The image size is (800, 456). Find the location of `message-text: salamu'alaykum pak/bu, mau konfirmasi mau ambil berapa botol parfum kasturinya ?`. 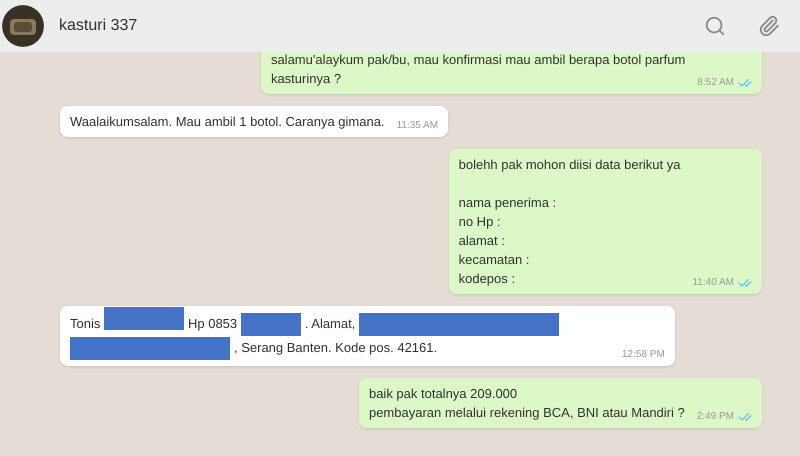

message-text: salamu'alaykum pak/bu, mau konfirmasi mau ambil berapa botol parfum kasturinya ? is located at coordinates (478, 70).